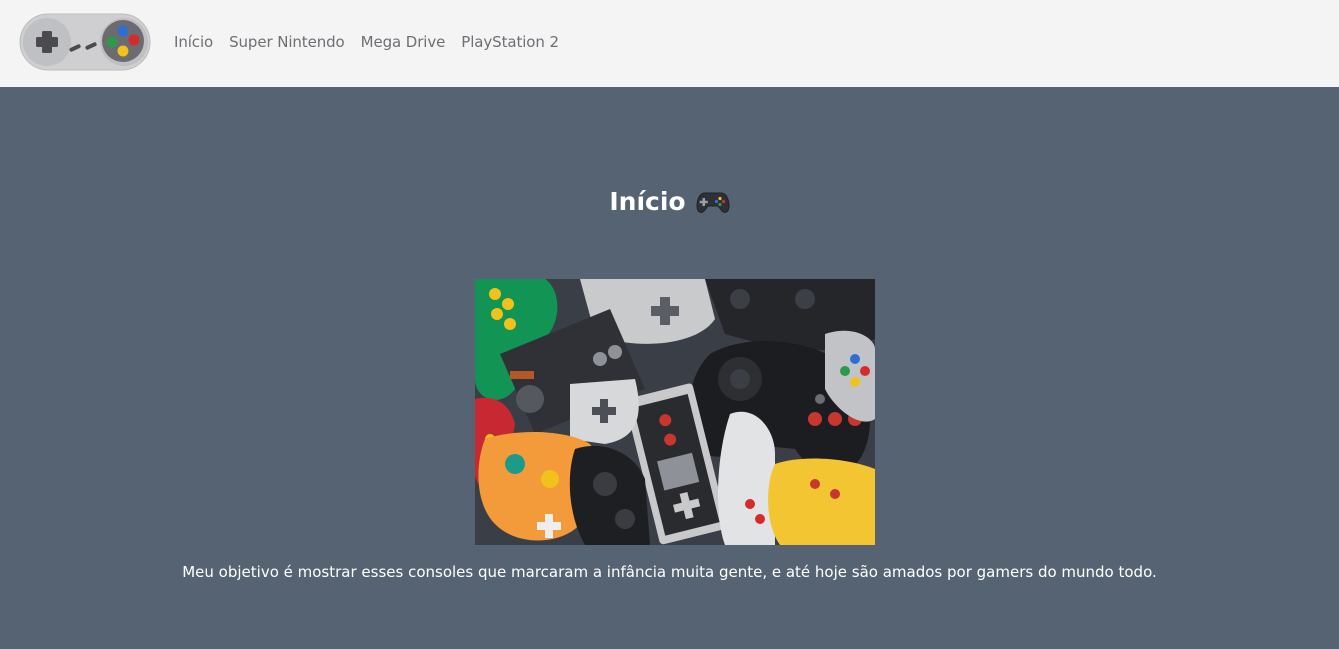 This screenshot has width=1339, height=649. Describe the element at coordinates (403, 42) in the screenshot. I see `nav-item-mega-drive: Mega Drive` at that location.